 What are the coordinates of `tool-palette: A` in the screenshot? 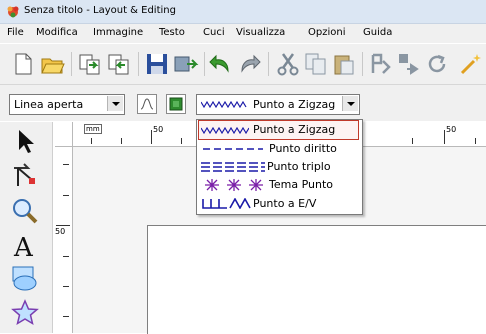 It's located at (26, 227).